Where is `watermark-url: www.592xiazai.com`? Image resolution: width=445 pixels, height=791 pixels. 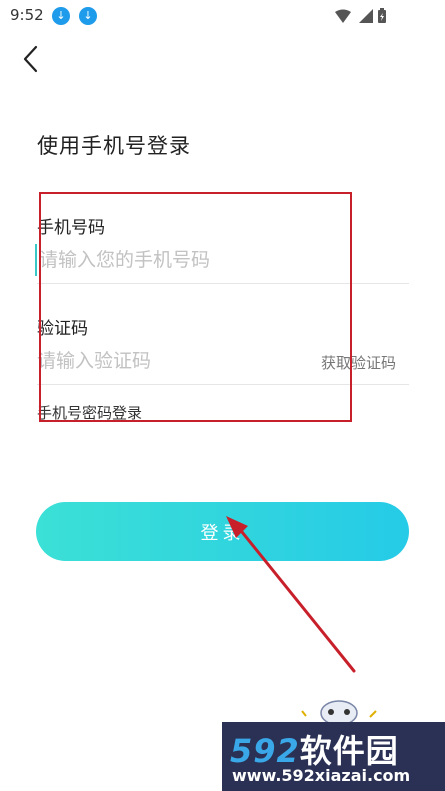 watermark-url: www.592xiazai.com is located at coordinates (321, 775).